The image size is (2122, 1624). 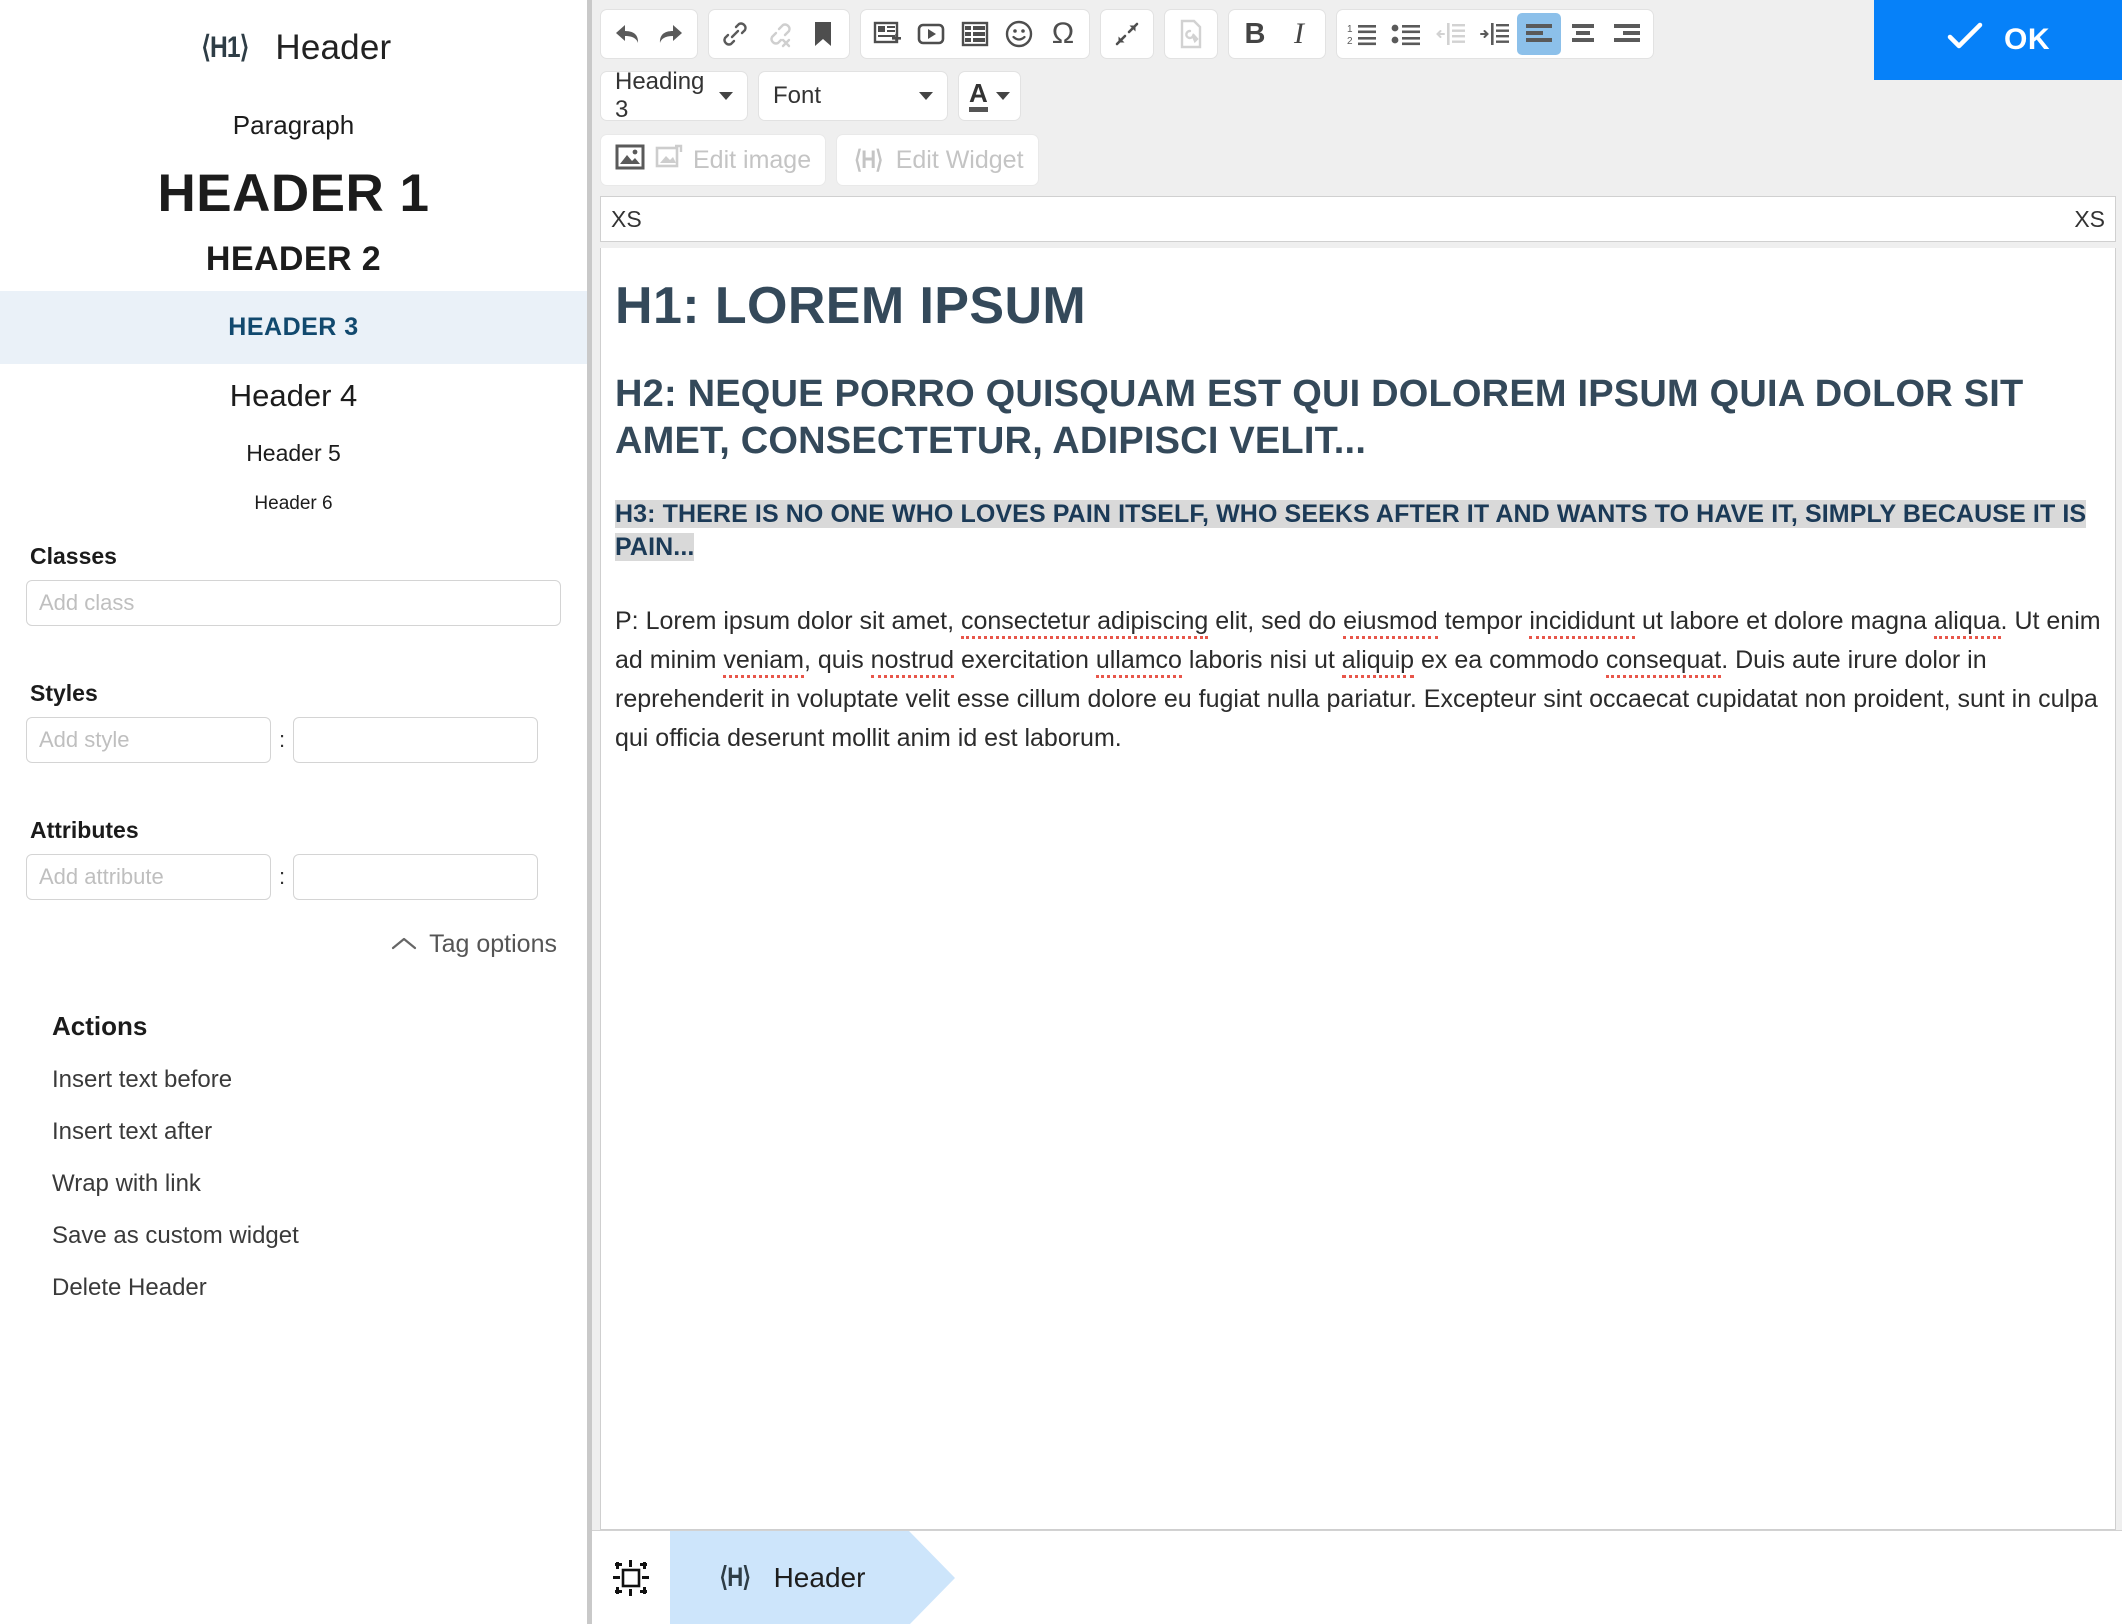 What do you see at coordinates (1358, 306) in the screenshot?
I see `document-h1: H1: LOREM IPSUM` at bounding box center [1358, 306].